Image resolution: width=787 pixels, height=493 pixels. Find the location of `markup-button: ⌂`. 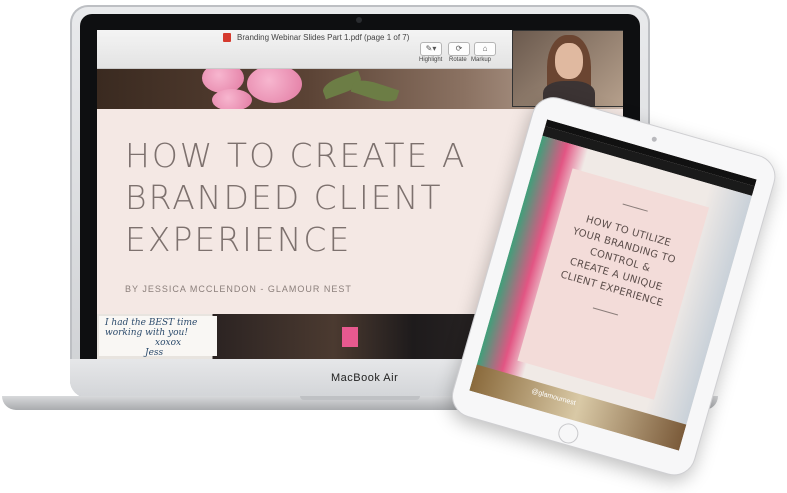

markup-button: ⌂ is located at coordinates (485, 49).